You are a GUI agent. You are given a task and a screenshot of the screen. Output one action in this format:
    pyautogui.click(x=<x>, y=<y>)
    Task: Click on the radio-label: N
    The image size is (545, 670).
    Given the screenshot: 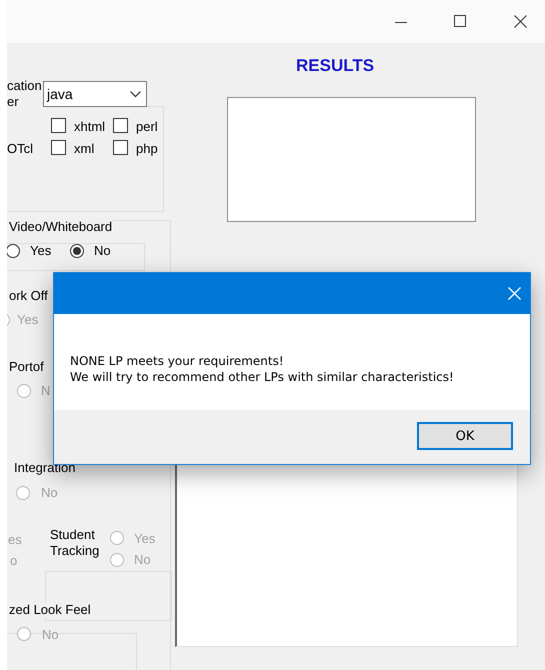 What is the action you would take?
    pyautogui.click(x=45, y=390)
    